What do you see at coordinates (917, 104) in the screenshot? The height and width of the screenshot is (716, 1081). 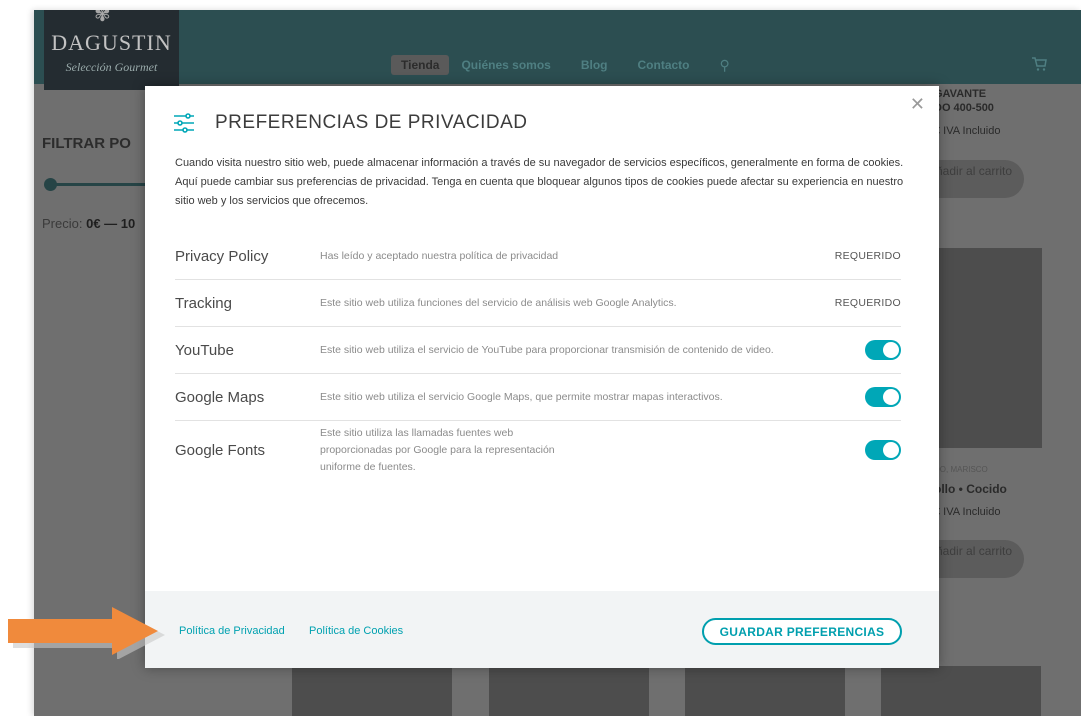 I see `close-icon: ✕` at bounding box center [917, 104].